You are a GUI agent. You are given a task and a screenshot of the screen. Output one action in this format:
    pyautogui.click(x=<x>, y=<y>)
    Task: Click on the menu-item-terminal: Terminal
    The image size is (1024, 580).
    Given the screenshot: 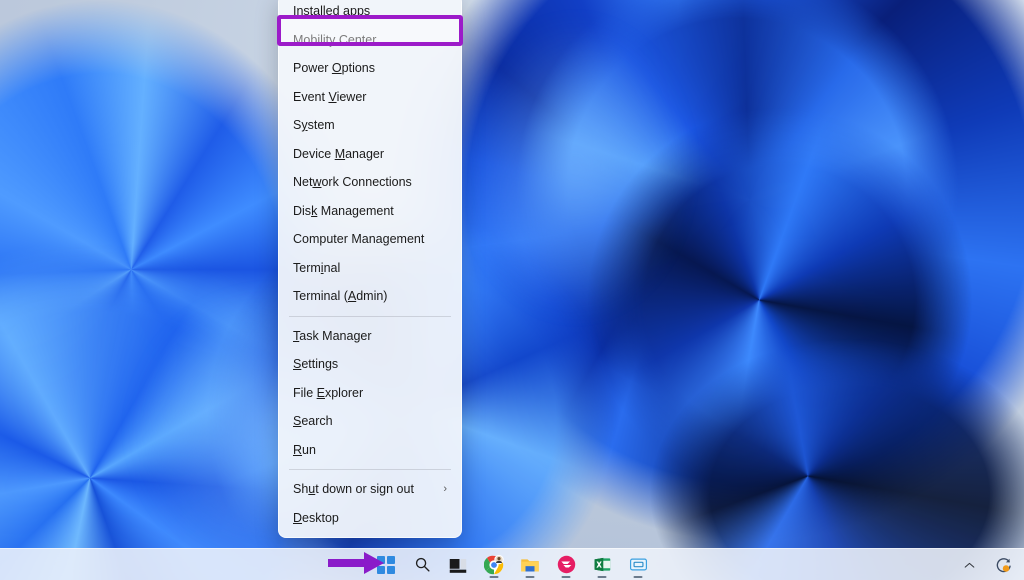 What is the action you would take?
    pyautogui.click(x=370, y=268)
    